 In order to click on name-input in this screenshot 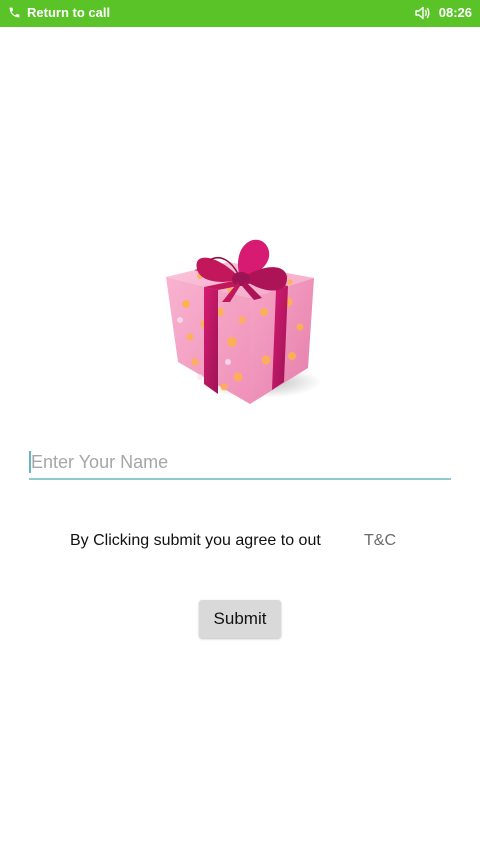, I will do `click(240, 463)`.